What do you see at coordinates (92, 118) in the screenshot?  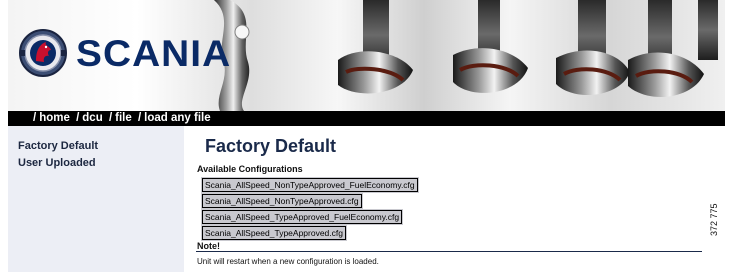 I see `breadcrumb-dcu: dcu` at bounding box center [92, 118].